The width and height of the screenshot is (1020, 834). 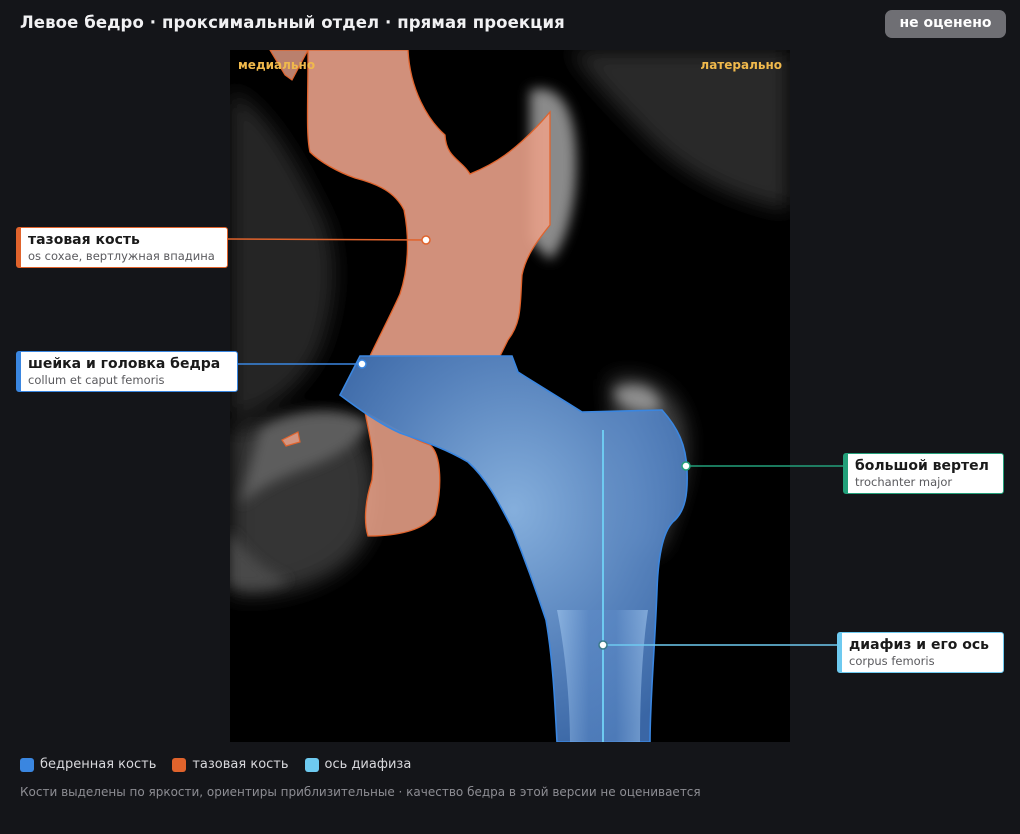 I want to click on callout-shaft-latin: corpus femoris, so click(x=892, y=661).